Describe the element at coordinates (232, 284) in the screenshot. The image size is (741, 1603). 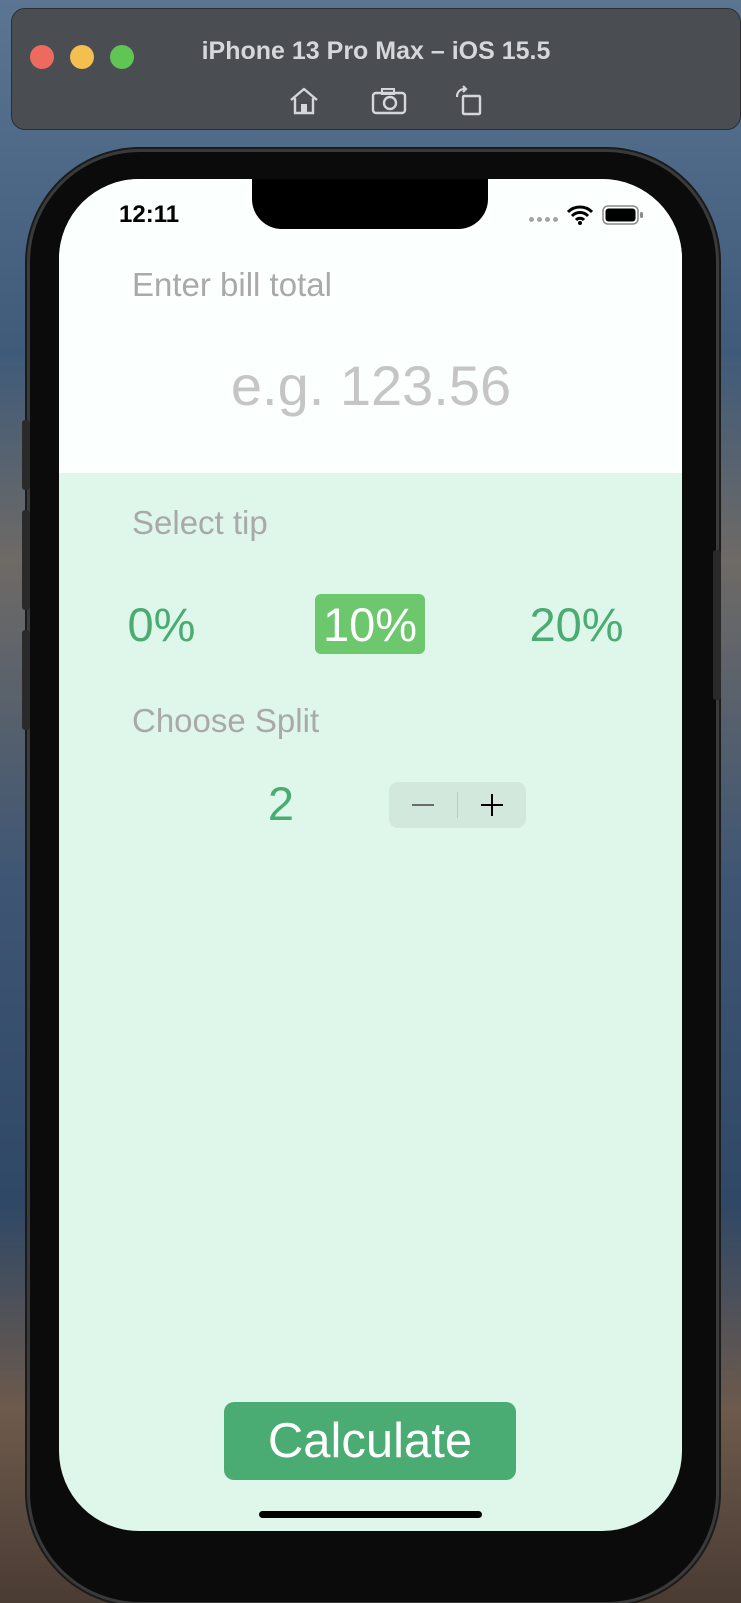
I see `bill-label: Enter bill total` at that location.